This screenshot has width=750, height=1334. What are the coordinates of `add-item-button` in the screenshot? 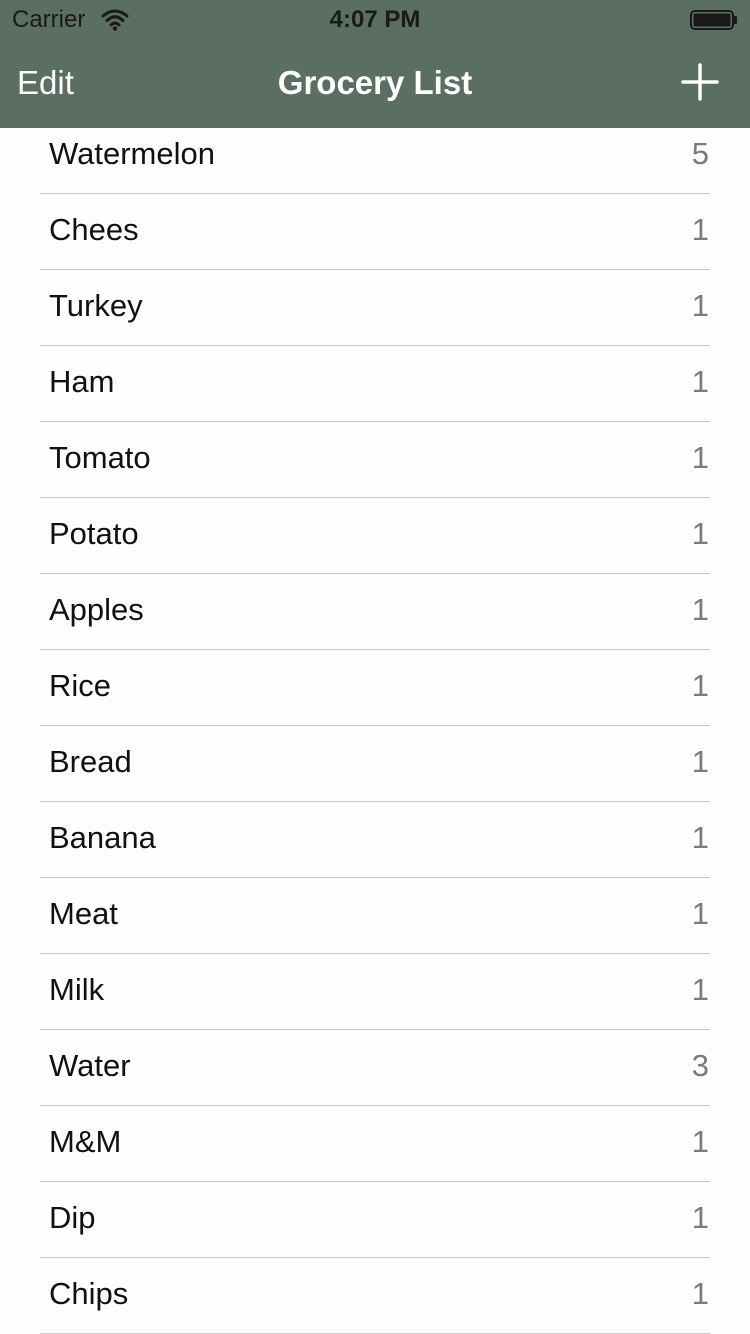 It's located at (700, 82).